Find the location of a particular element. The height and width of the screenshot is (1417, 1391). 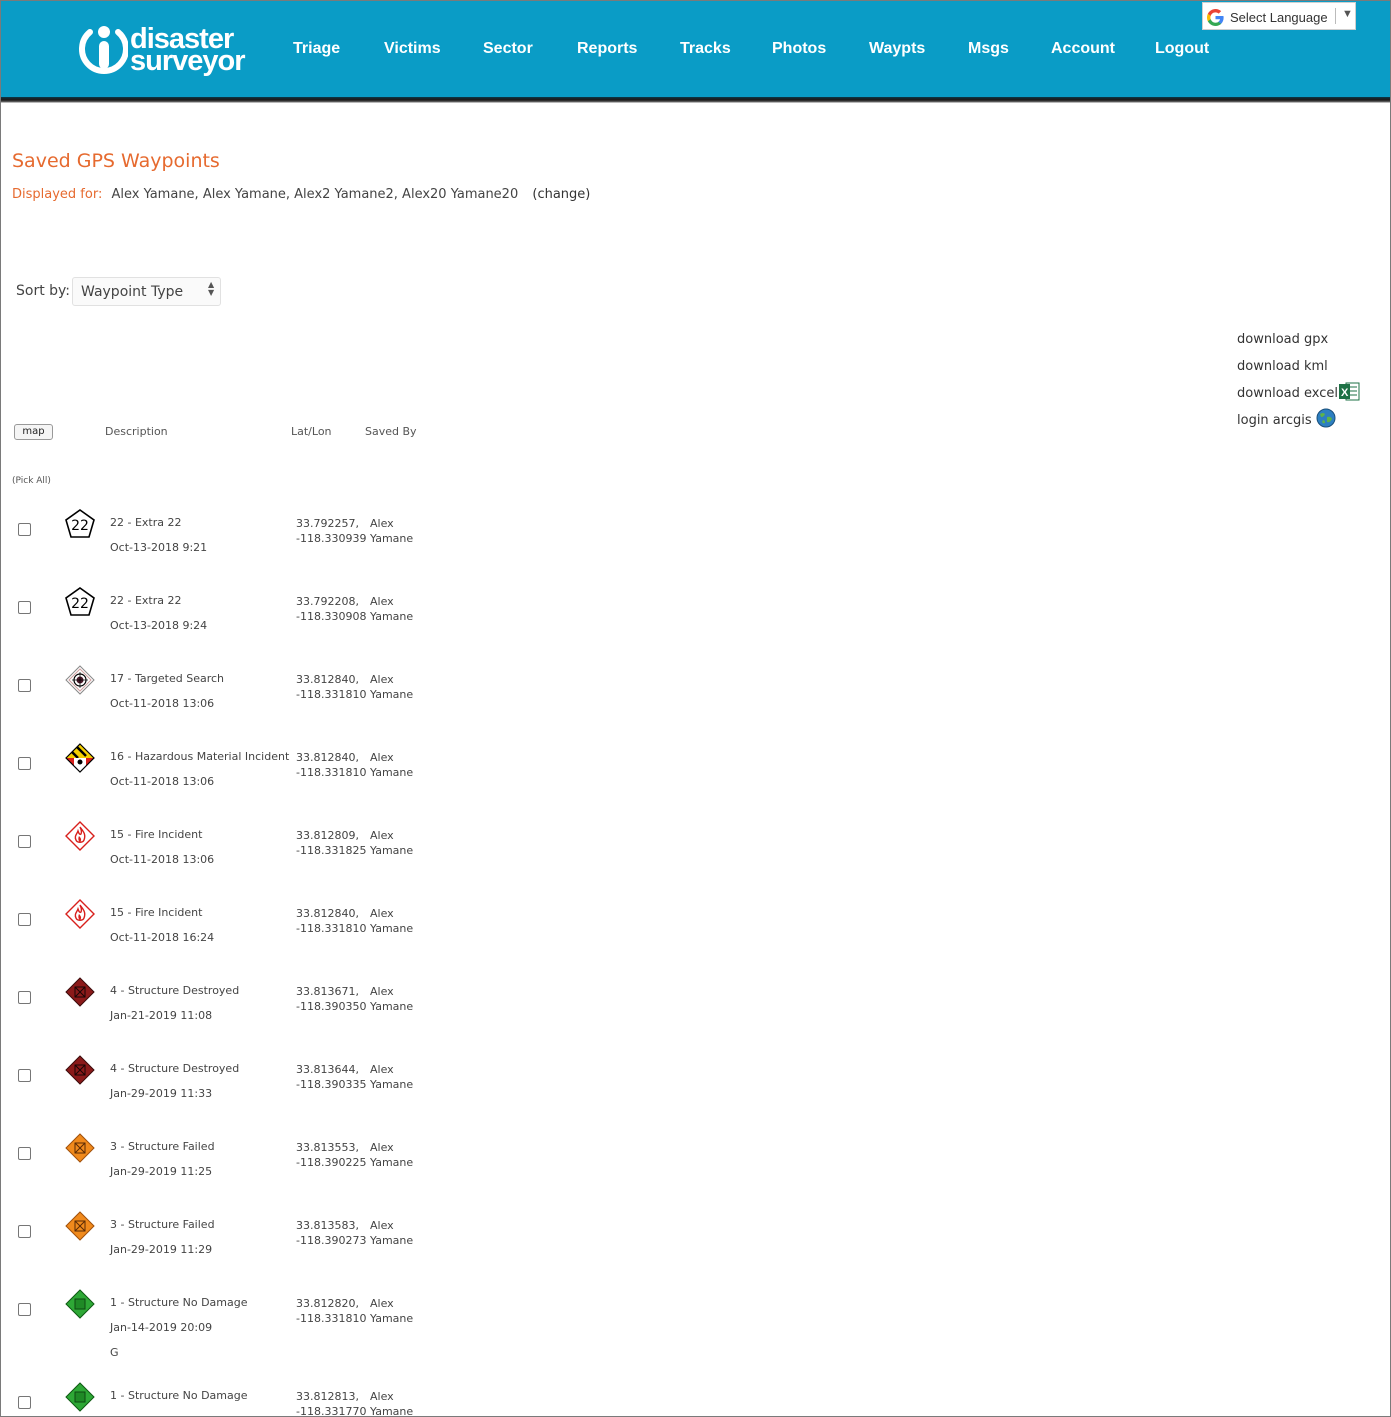

row-lat: 33.812820, is located at coordinates (327, 1303).